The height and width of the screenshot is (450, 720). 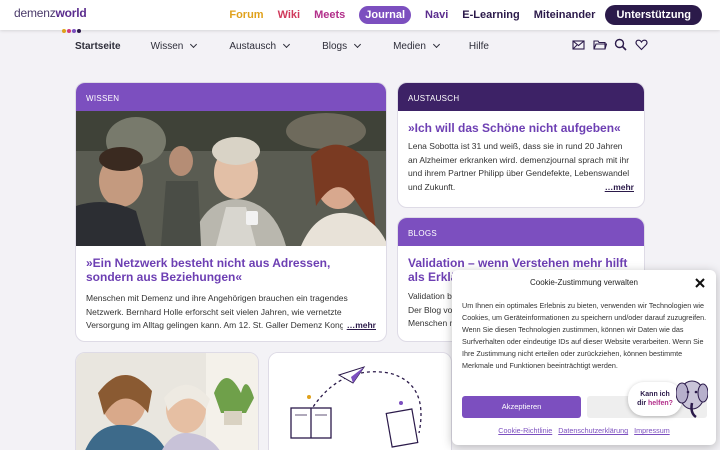 What do you see at coordinates (652, 430) in the screenshot?
I see `imprint-link: Impressum` at bounding box center [652, 430].